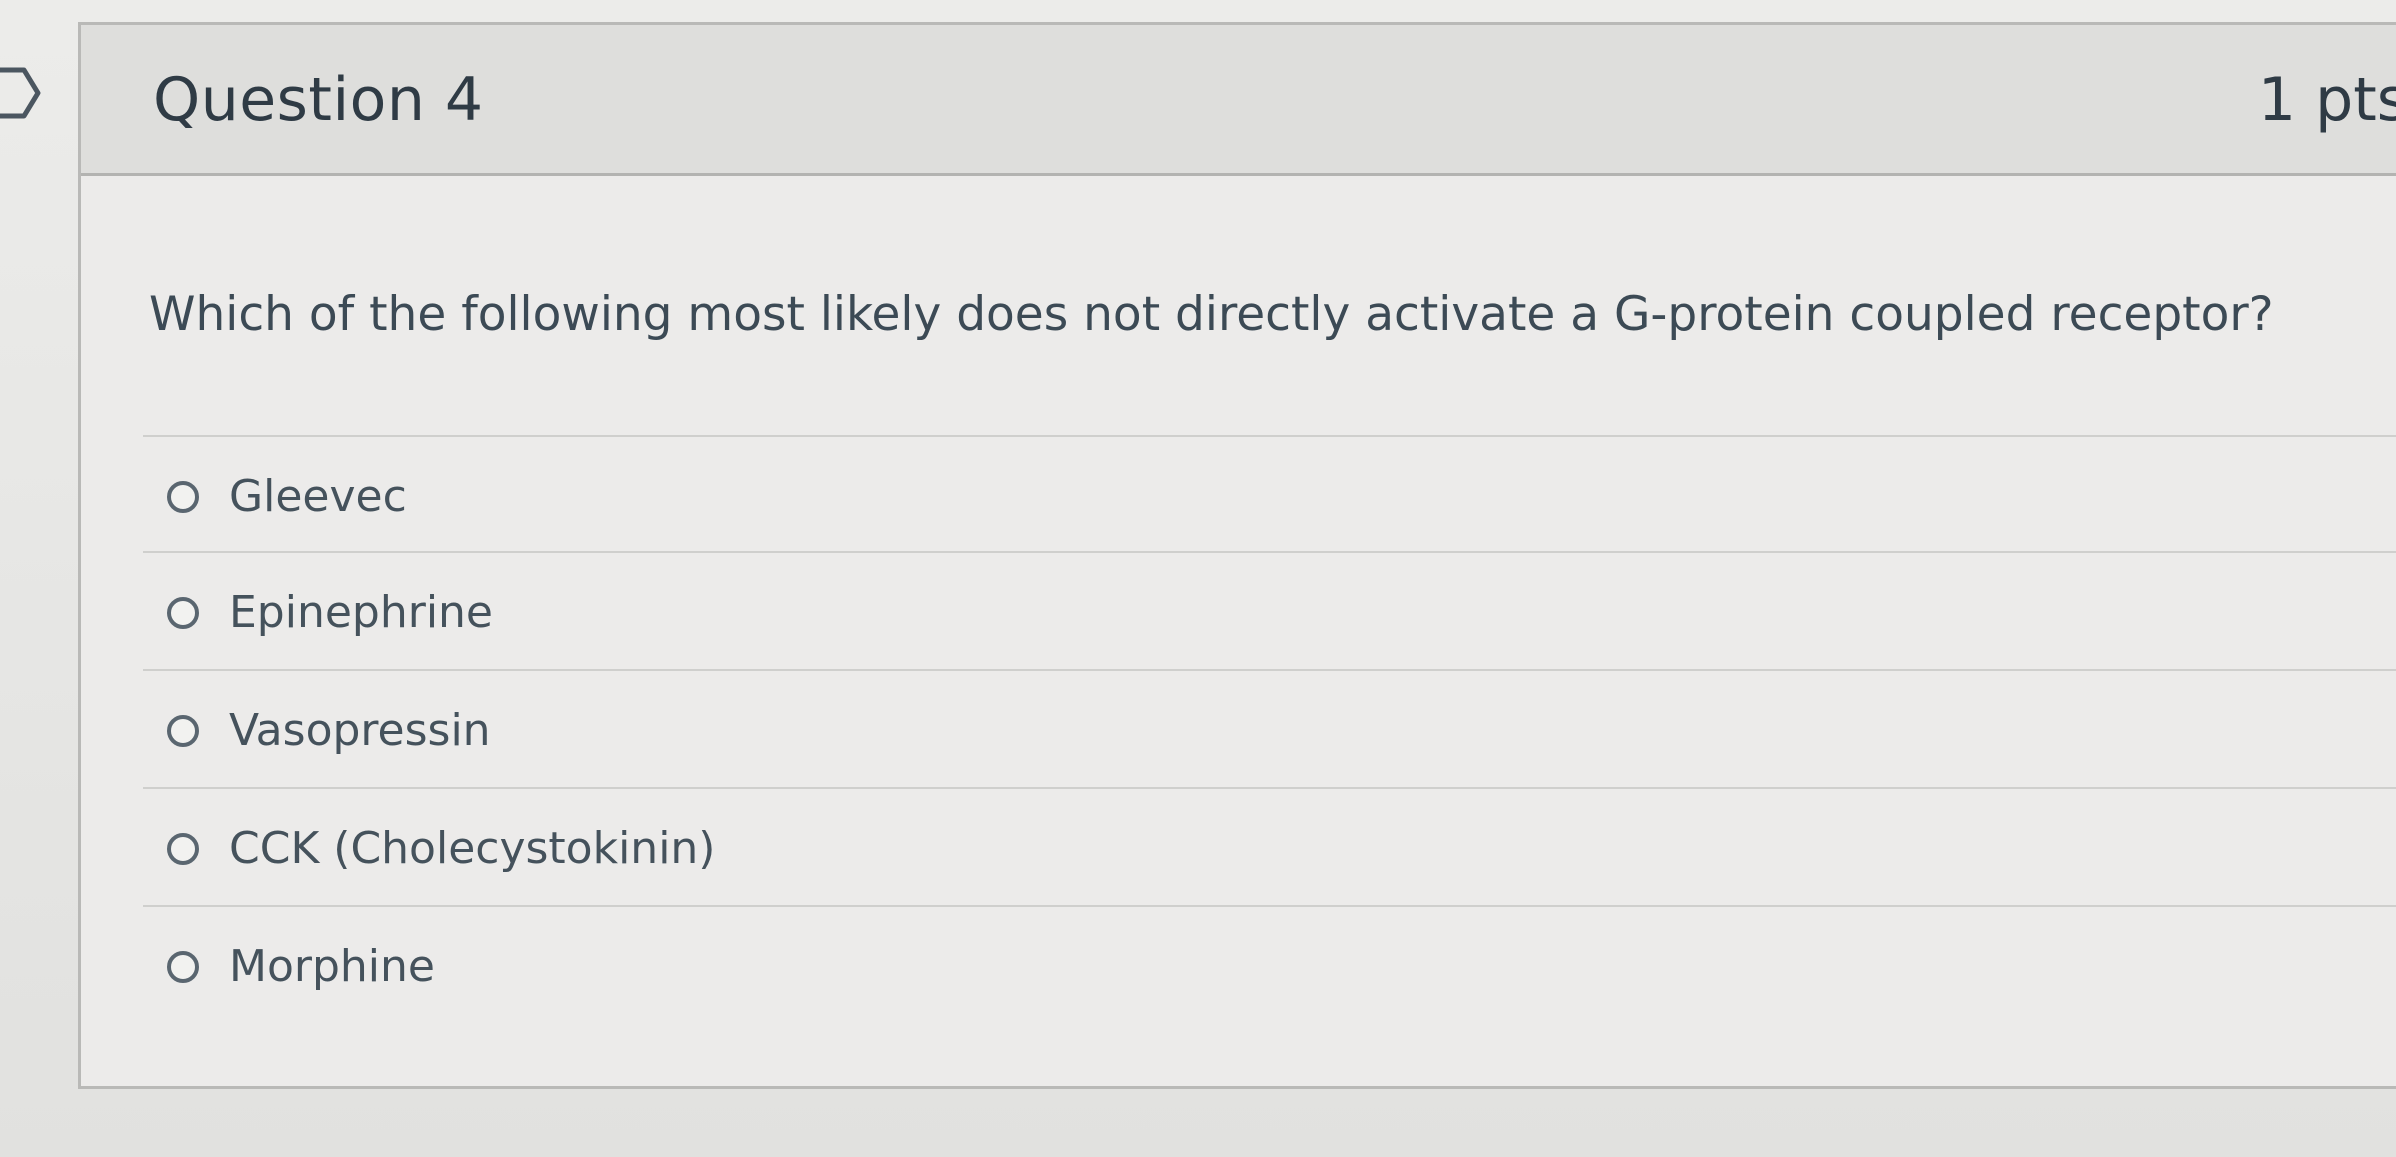 The image size is (2396, 1157). Describe the element at coordinates (1238, 100) in the screenshot. I see `question-header: Question 4 1 pts` at that location.